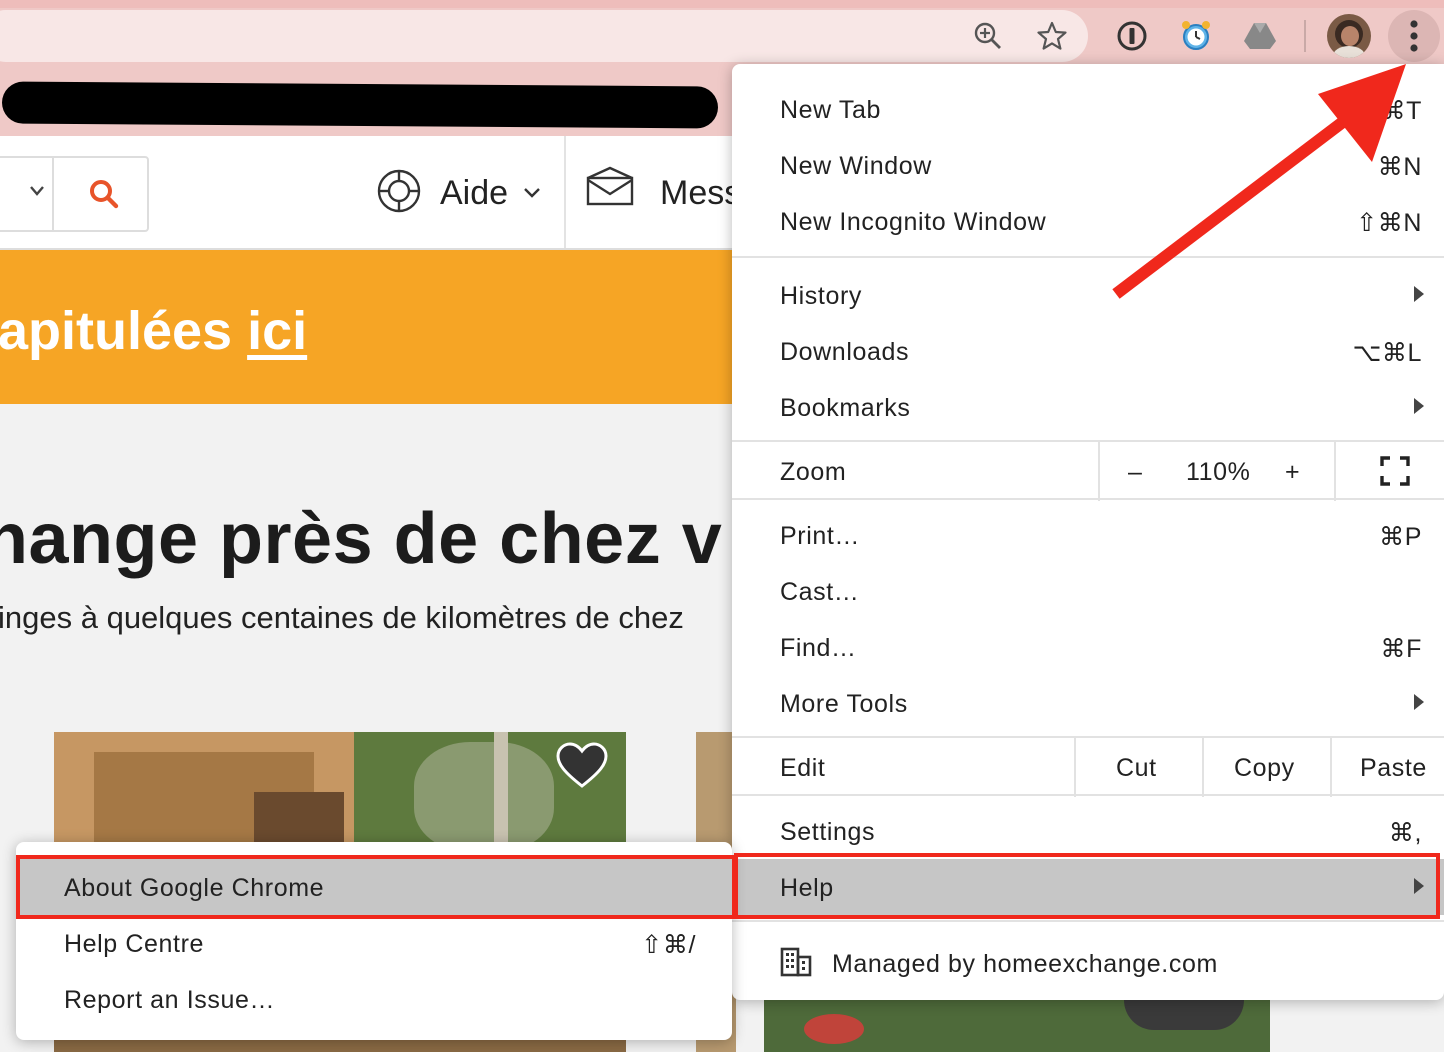 The image size is (1444, 1052). What do you see at coordinates (104, 194) in the screenshot?
I see `search-icon` at bounding box center [104, 194].